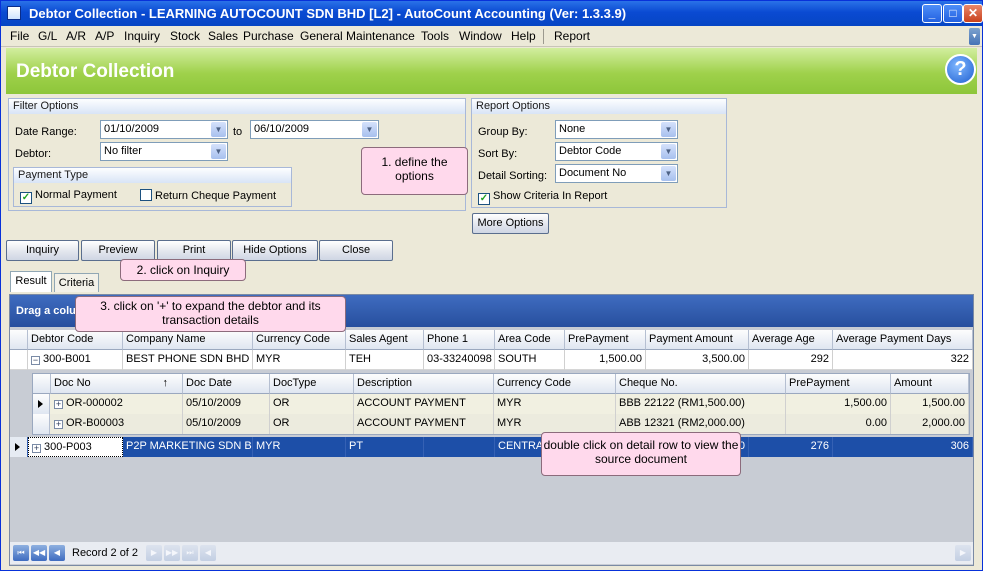  I want to click on menu-tools: Tools, so click(435, 36).